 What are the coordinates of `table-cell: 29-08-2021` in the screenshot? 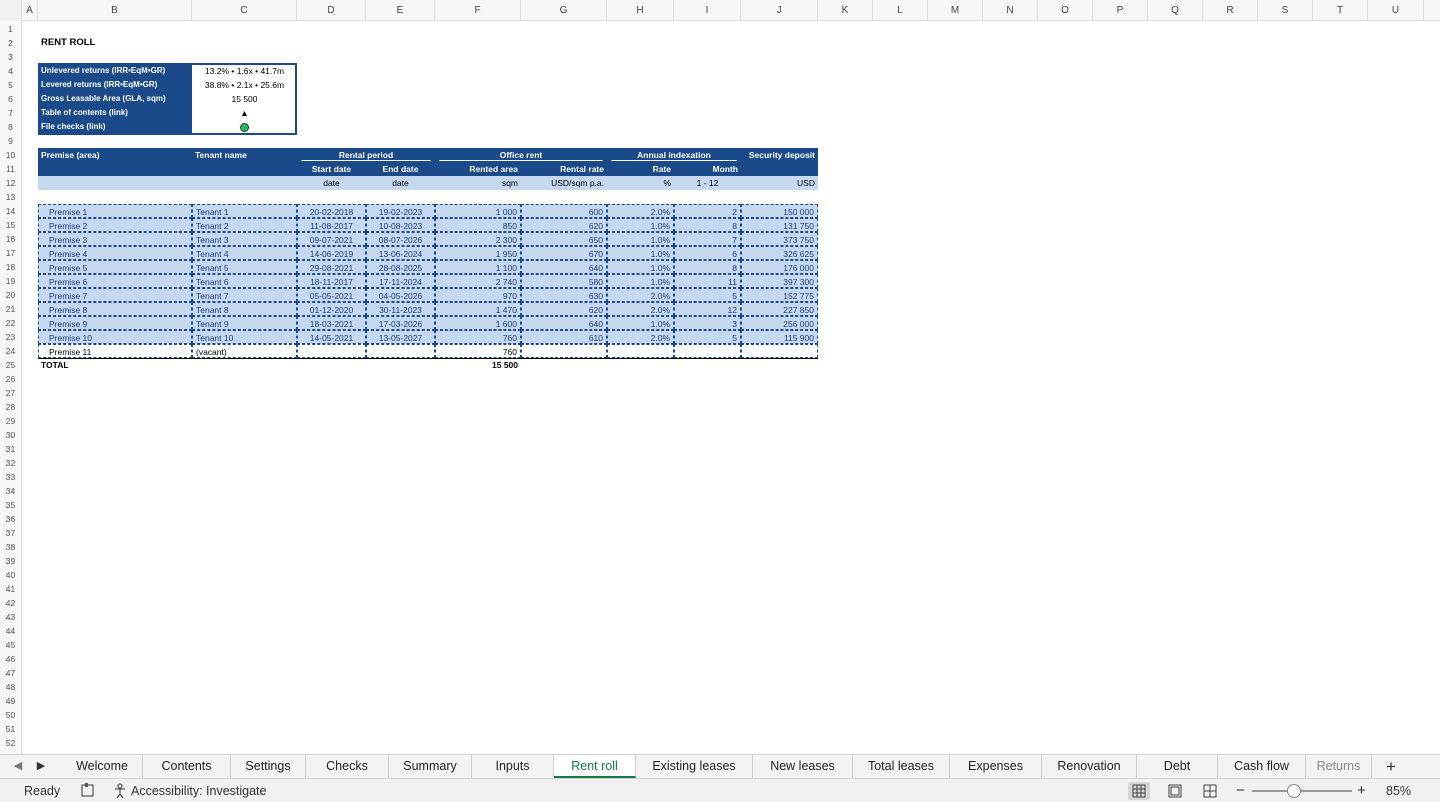 It's located at (331, 267).